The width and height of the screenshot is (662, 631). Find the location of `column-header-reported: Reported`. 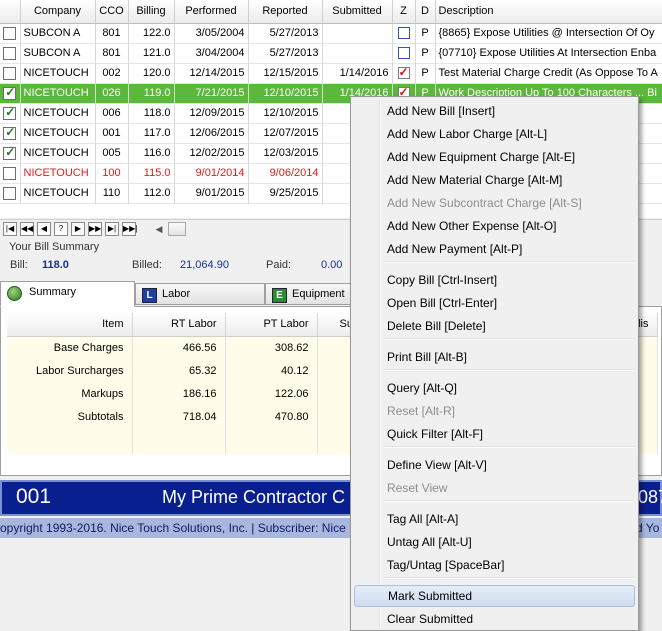

column-header-reported: Reported is located at coordinates (285, 12).